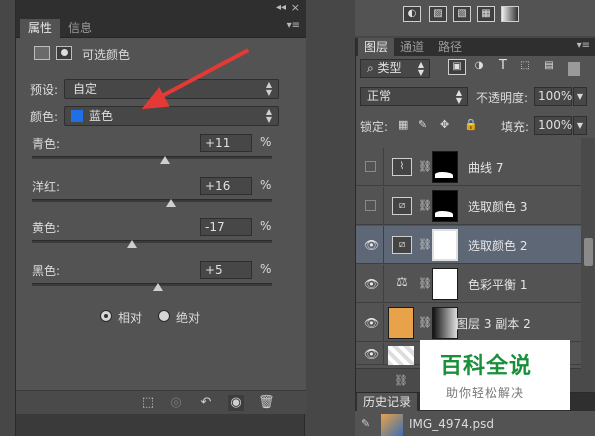 The image size is (595, 436). Describe the element at coordinates (471, 124) in the screenshot. I see `lock-all-icon: 🔒` at that location.